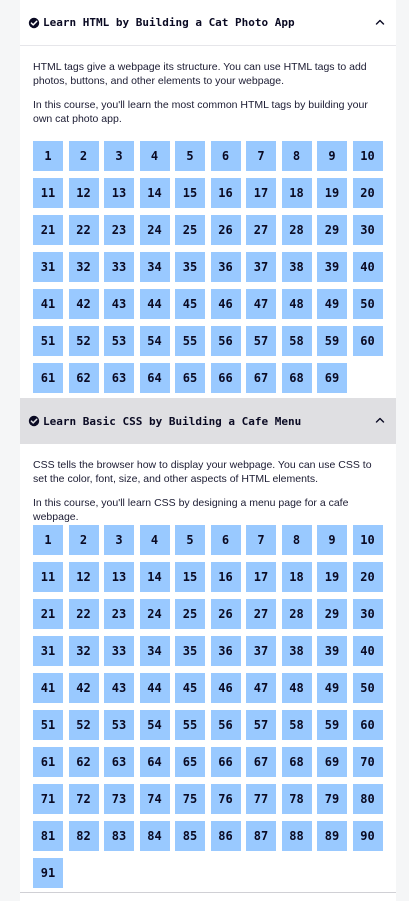  What do you see at coordinates (261, 378) in the screenshot?
I see `step-button: 67` at bounding box center [261, 378].